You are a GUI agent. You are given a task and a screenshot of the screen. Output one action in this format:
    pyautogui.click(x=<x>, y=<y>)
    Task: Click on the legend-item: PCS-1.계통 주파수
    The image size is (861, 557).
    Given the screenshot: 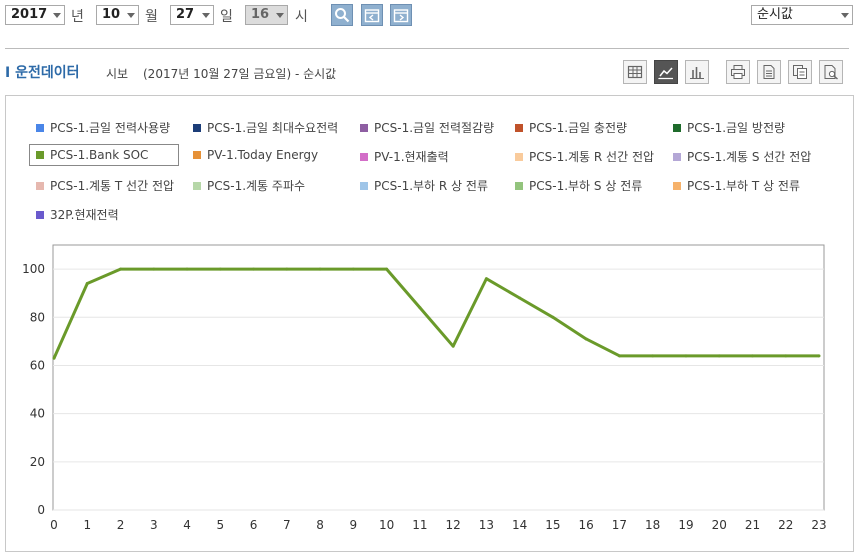 What is the action you would take?
    pyautogui.click(x=249, y=185)
    